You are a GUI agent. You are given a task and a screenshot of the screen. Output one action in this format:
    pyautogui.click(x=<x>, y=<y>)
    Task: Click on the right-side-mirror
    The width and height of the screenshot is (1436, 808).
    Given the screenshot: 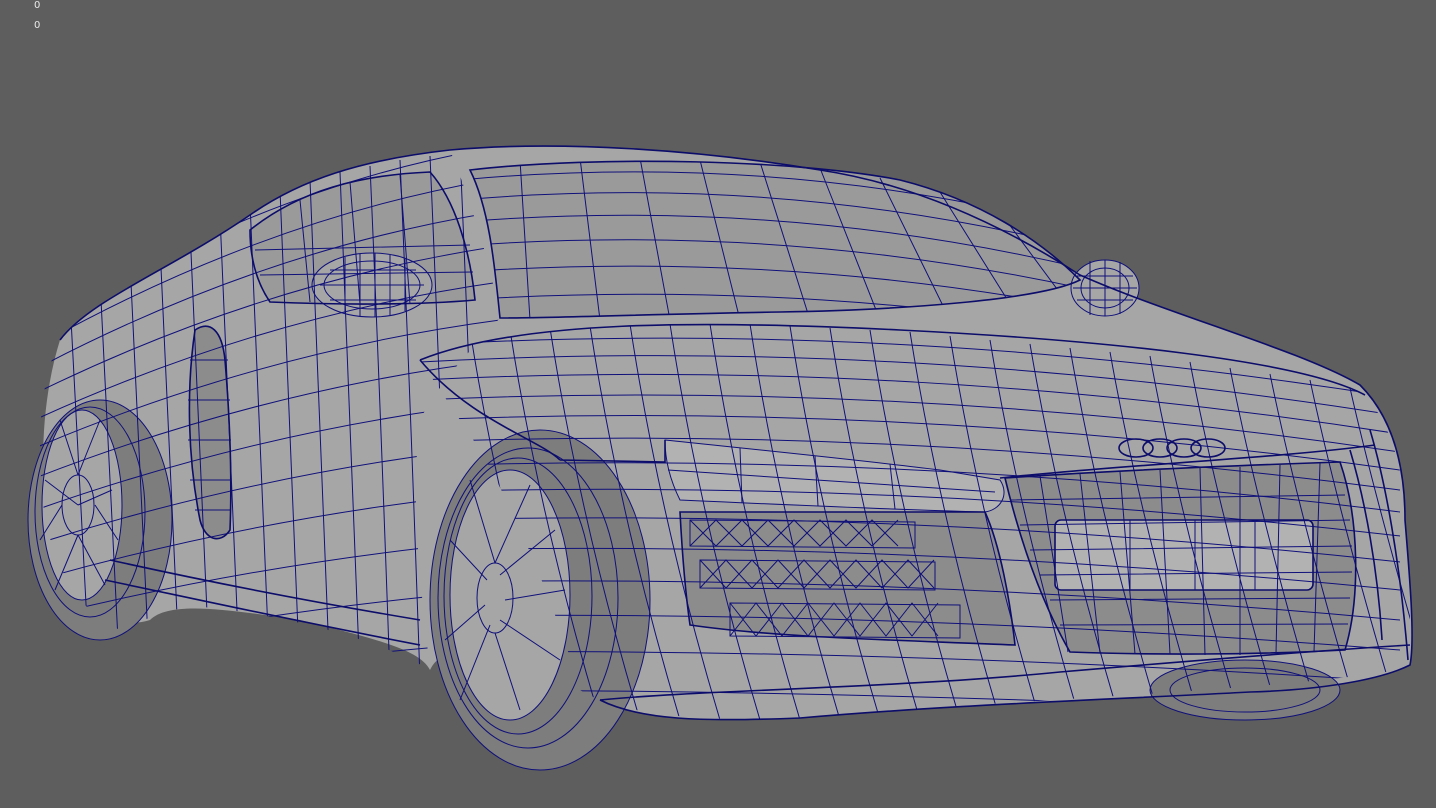 What is the action you would take?
    pyautogui.click(x=1105, y=288)
    